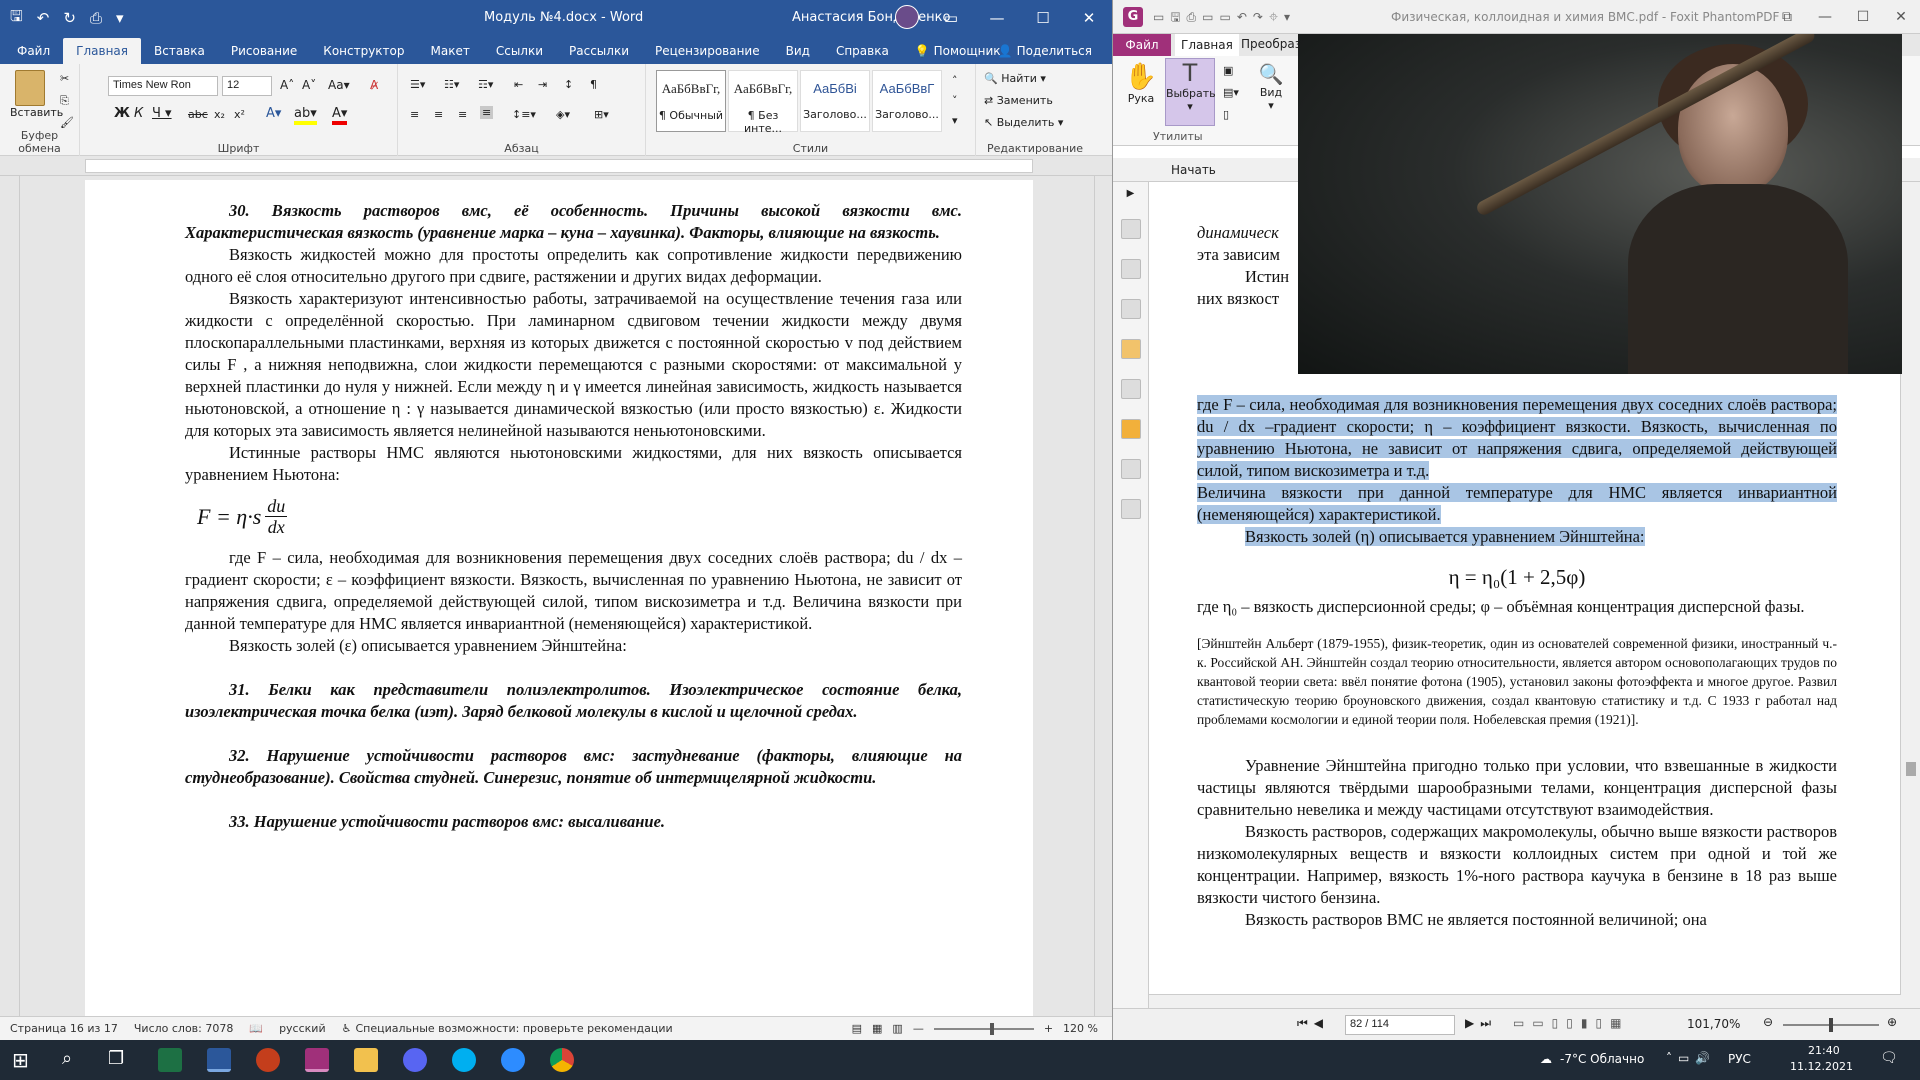 The height and width of the screenshot is (1080, 1920). Describe the element at coordinates (1821, 1066) in the screenshot. I see `clock-date: 11.12.2021` at that location.